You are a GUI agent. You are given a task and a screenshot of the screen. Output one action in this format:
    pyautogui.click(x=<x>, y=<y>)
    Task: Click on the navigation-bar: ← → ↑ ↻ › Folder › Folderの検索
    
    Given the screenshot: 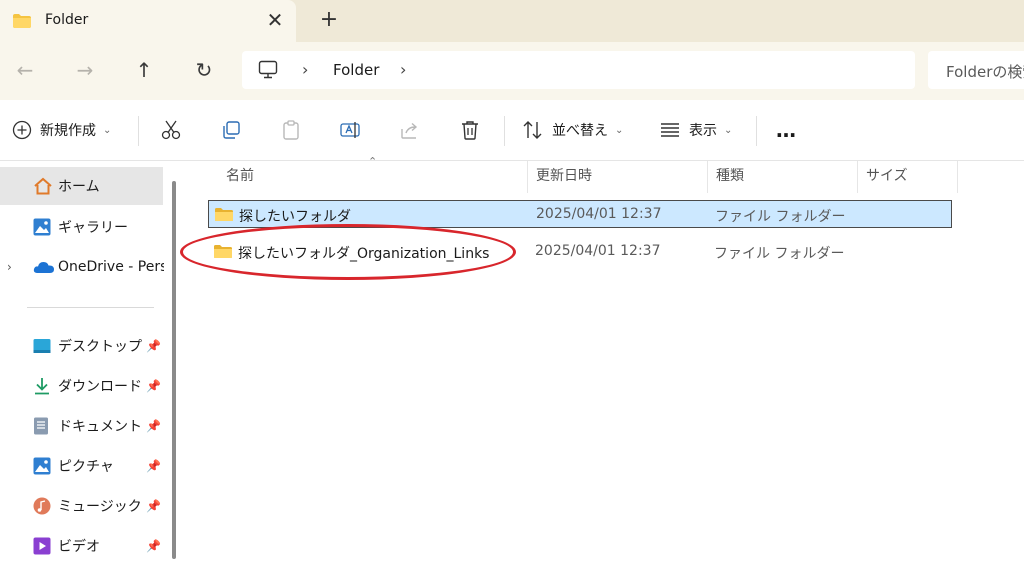 What is the action you would take?
    pyautogui.click(x=512, y=71)
    